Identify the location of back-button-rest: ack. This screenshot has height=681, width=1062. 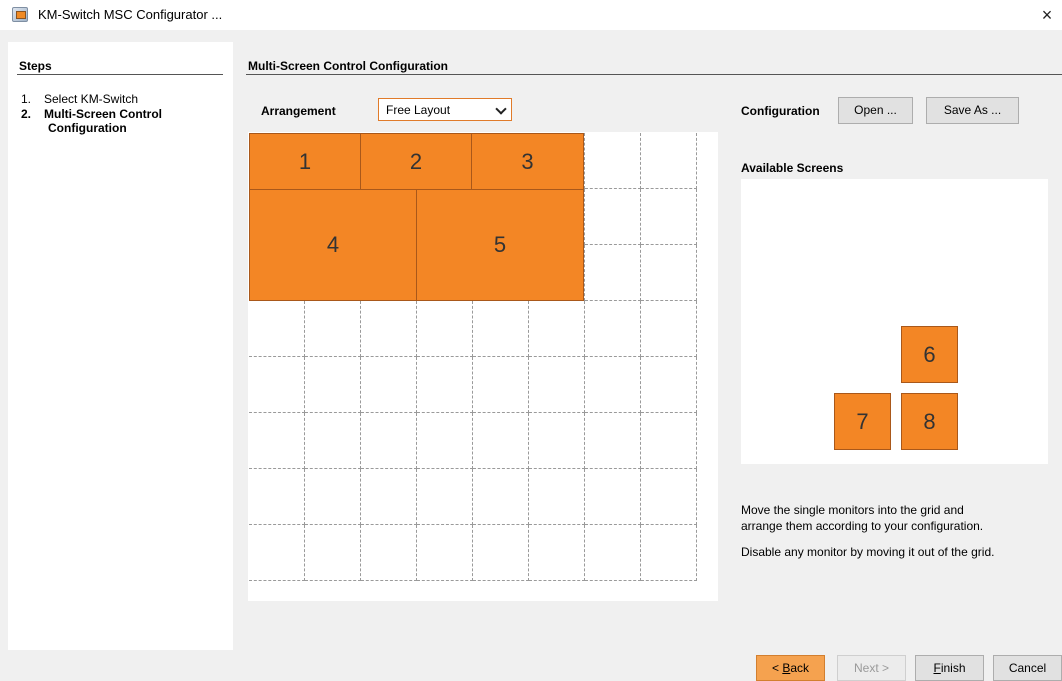
(800, 668).